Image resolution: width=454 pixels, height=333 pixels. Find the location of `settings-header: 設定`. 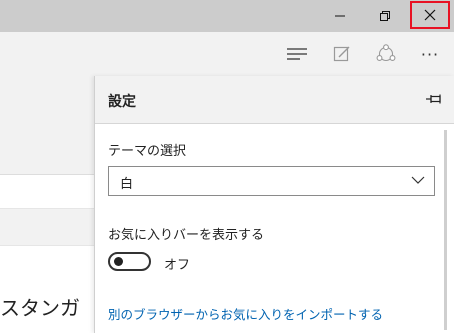

settings-header: 設定 is located at coordinates (274, 100).